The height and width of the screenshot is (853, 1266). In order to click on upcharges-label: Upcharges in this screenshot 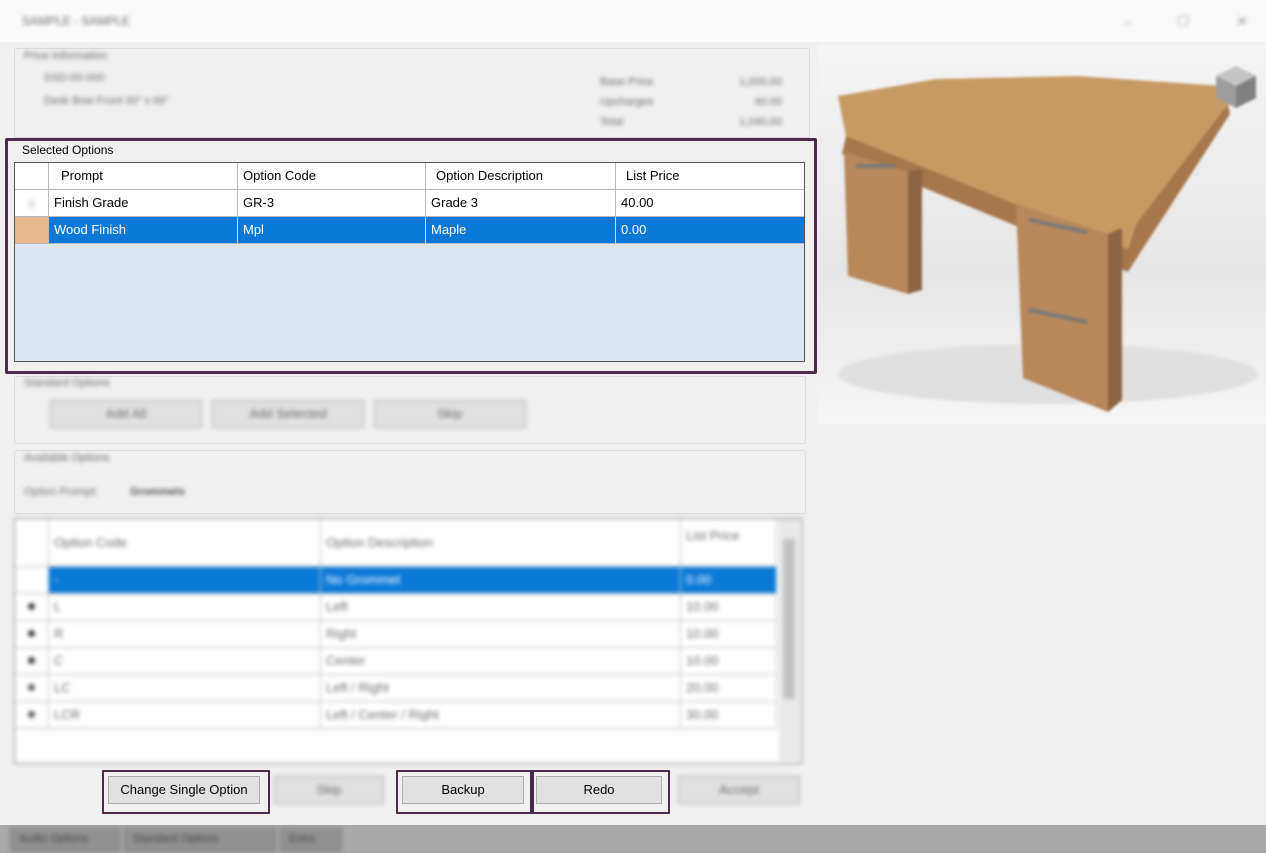, I will do `click(627, 102)`.